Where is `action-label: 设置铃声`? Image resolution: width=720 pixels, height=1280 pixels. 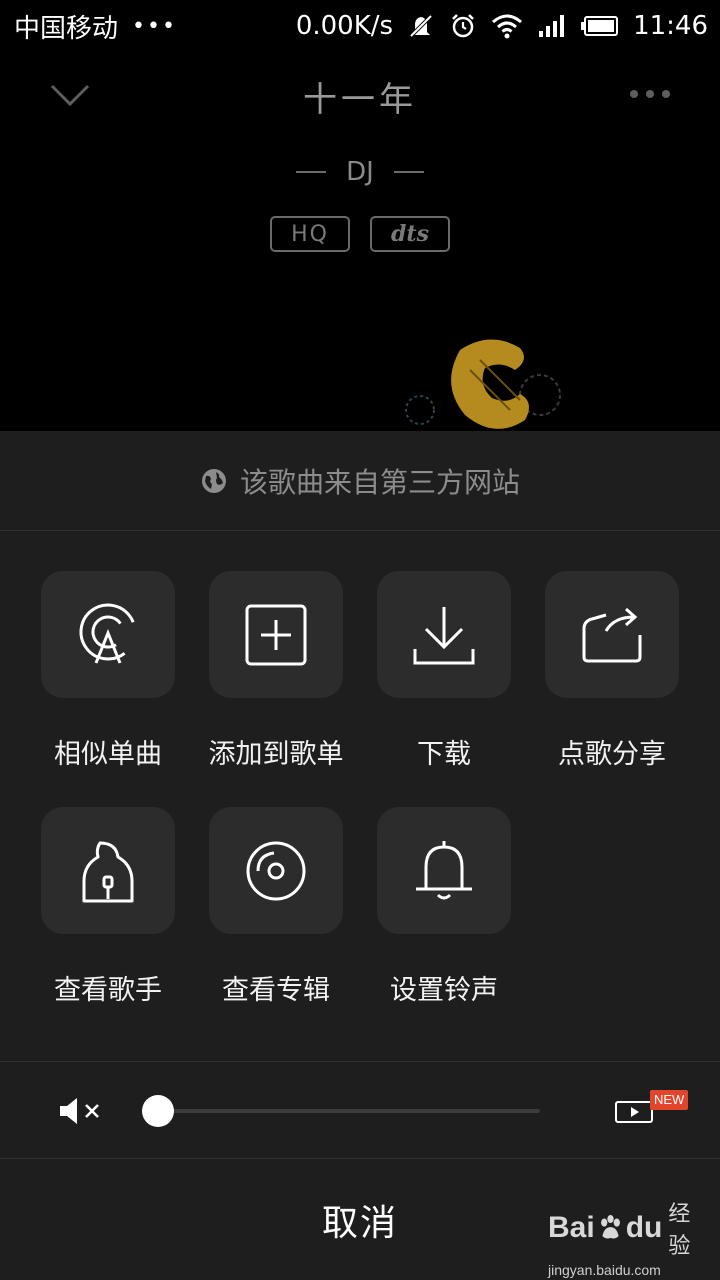
action-label: 设置铃声 is located at coordinates (444, 990).